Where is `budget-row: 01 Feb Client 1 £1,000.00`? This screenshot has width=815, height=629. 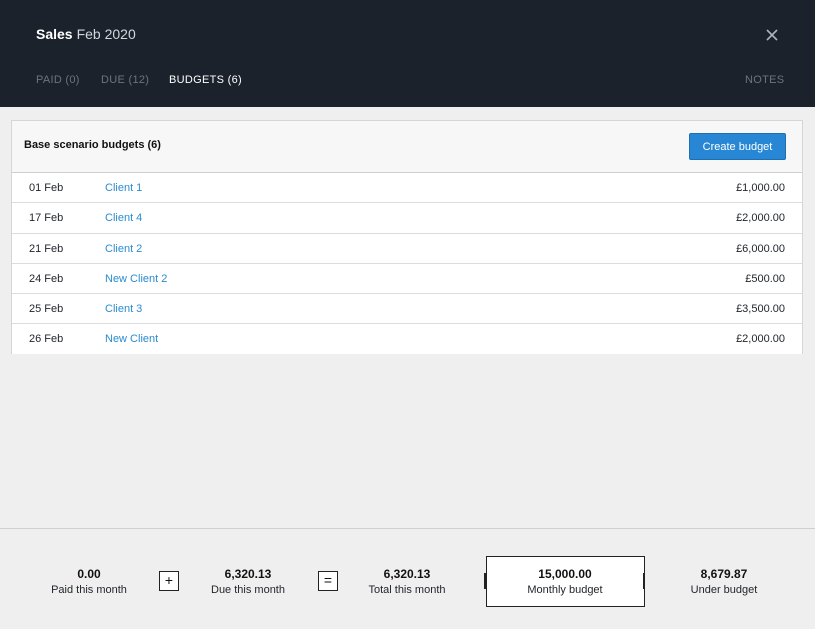 budget-row: 01 Feb Client 1 £1,000.00 is located at coordinates (407, 188).